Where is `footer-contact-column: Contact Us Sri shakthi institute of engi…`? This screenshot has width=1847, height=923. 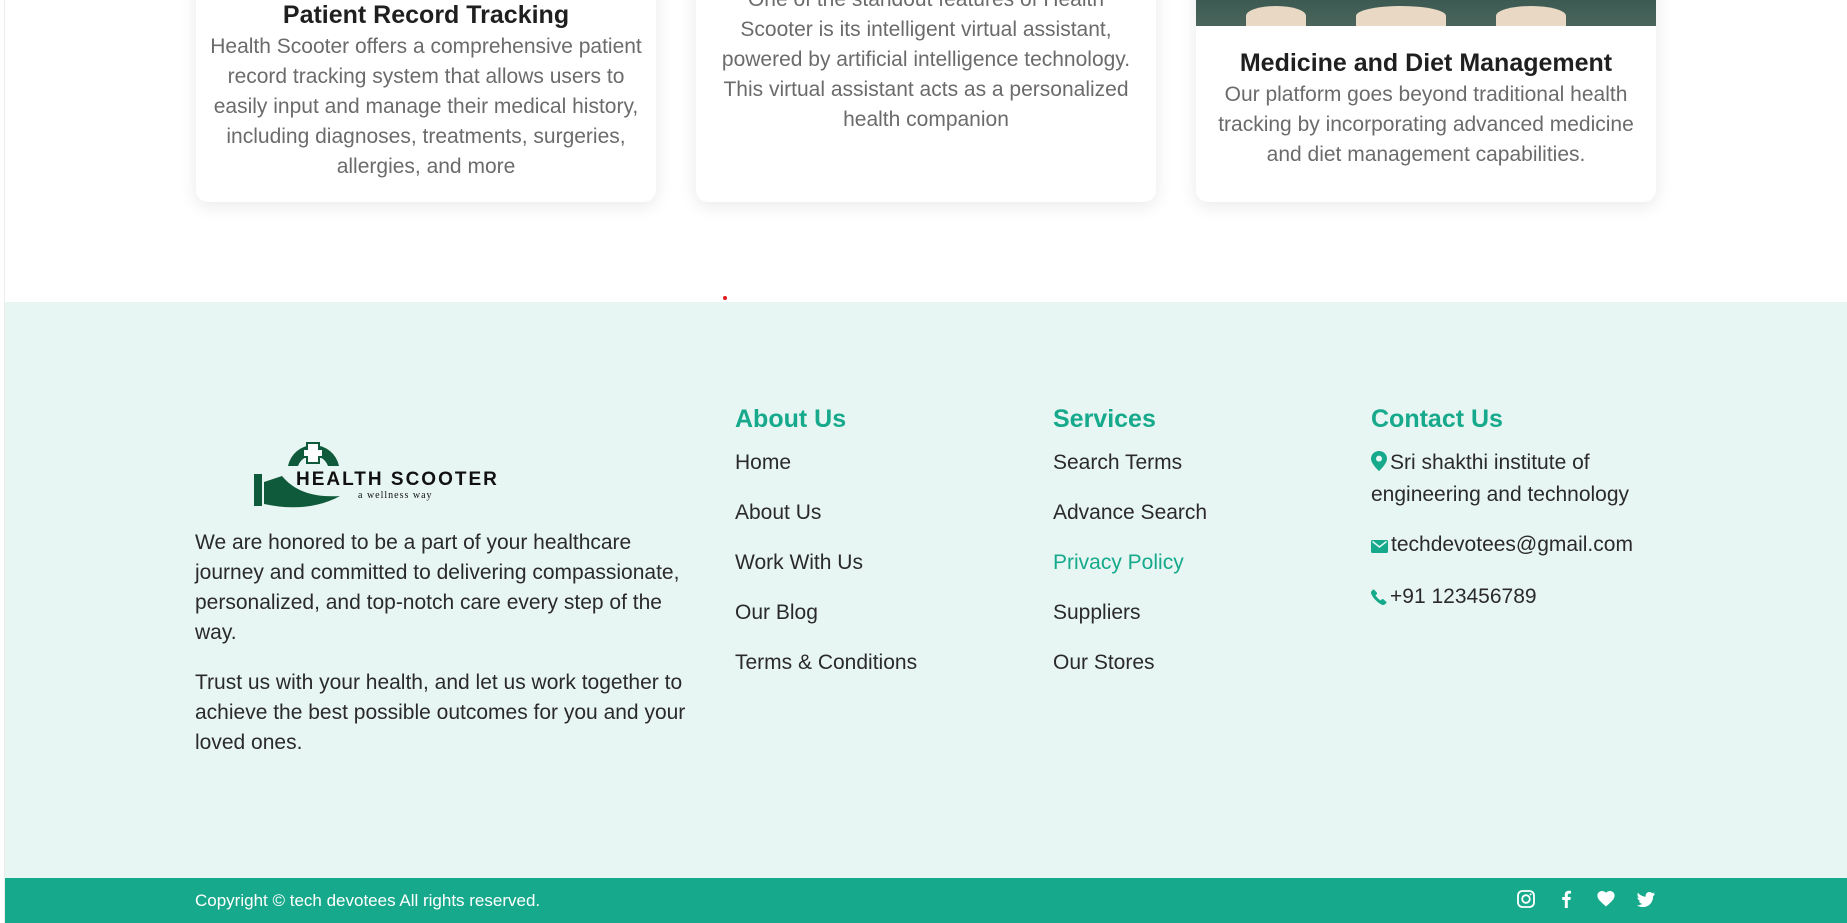
footer-contact-column: Contact Us Sri shakthi institute of engi… is located at coordinates (1520, 518).